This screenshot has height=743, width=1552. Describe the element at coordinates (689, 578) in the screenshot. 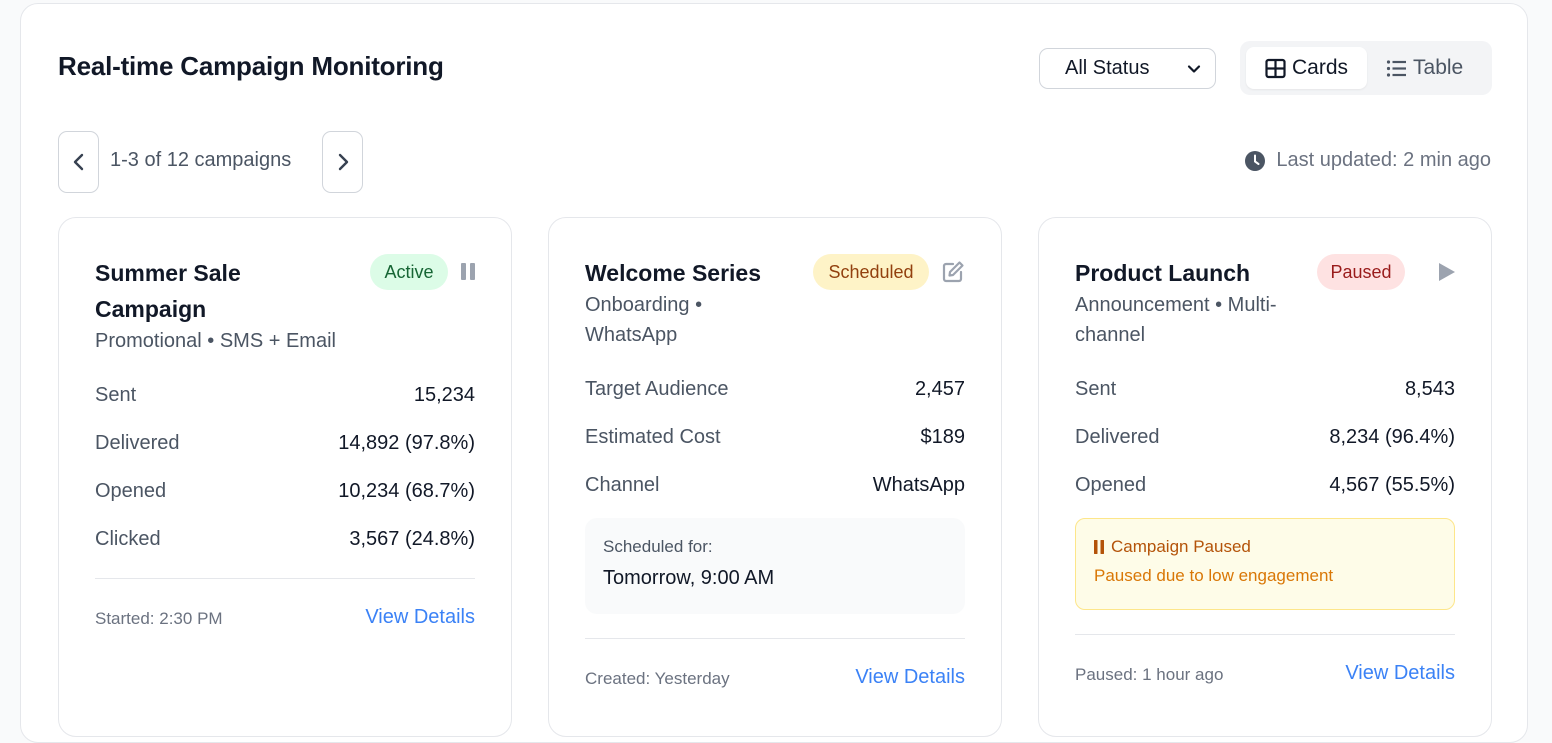

I see `schedule-value: Tomorrow, 9:00 AM` at that location.